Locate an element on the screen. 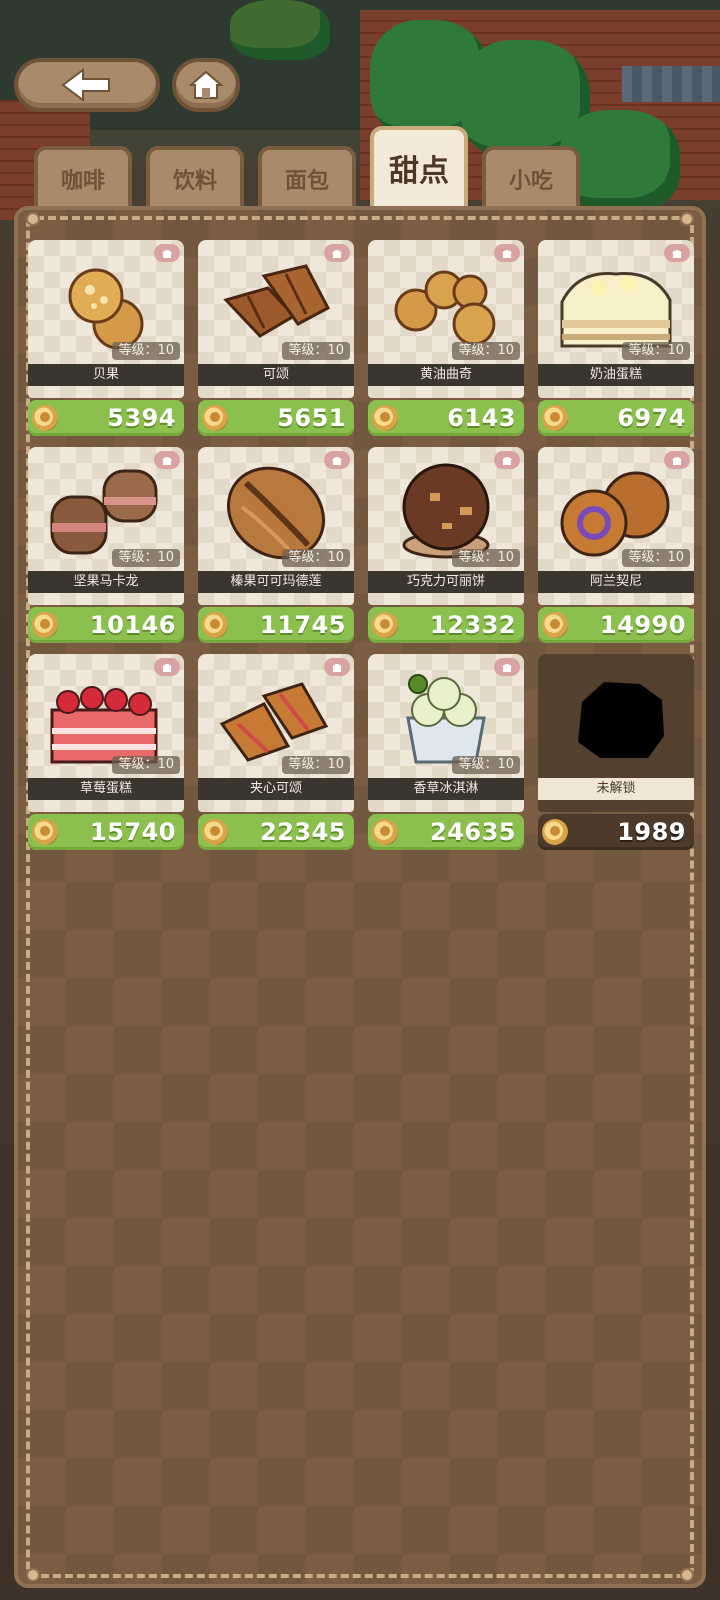 This screenshot has width=720, height=1600. item-card-chocolate-crepe: 等级：10 巧克力可丽饼 12332 is located at coordinates (446, 545).